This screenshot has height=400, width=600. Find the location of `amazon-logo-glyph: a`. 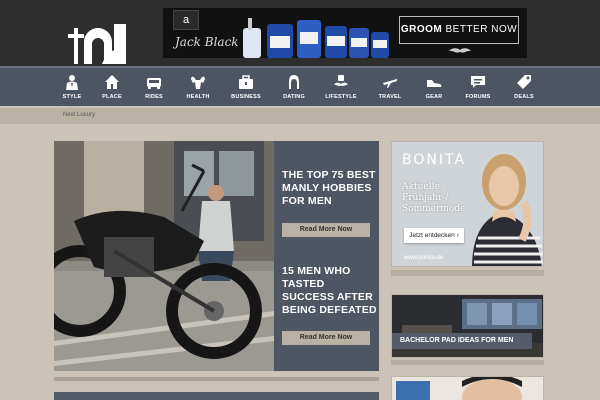

amazon-logo-glyph: a is located at coordinates (186, 20).